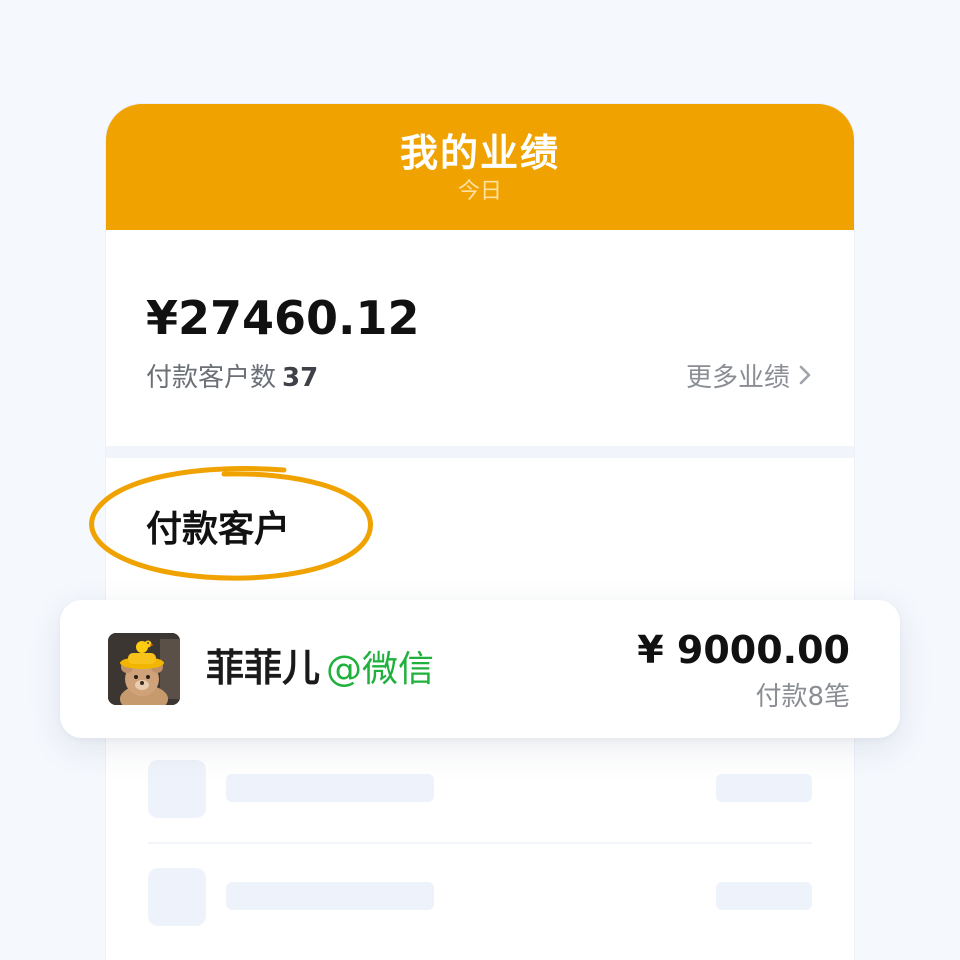 Image resolution: width=960 pixels, height=960 pixels. Describe the element at coordinates (300, 377) in the screenshot. I see `customer-count-value: 37` at that location.